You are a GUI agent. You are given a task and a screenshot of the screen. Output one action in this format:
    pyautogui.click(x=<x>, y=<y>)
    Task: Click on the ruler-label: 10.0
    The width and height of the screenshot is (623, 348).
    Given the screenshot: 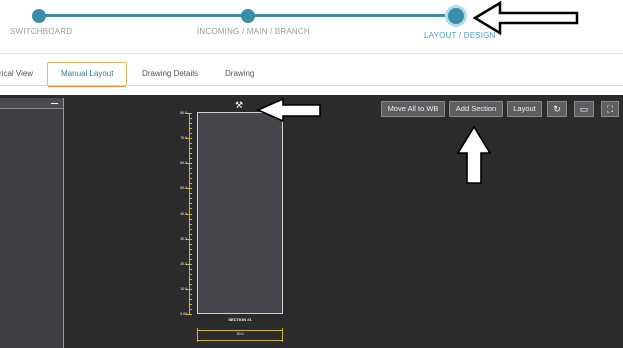 What is the action you would take?
    pyautogui.click(x=183, y=289)
    